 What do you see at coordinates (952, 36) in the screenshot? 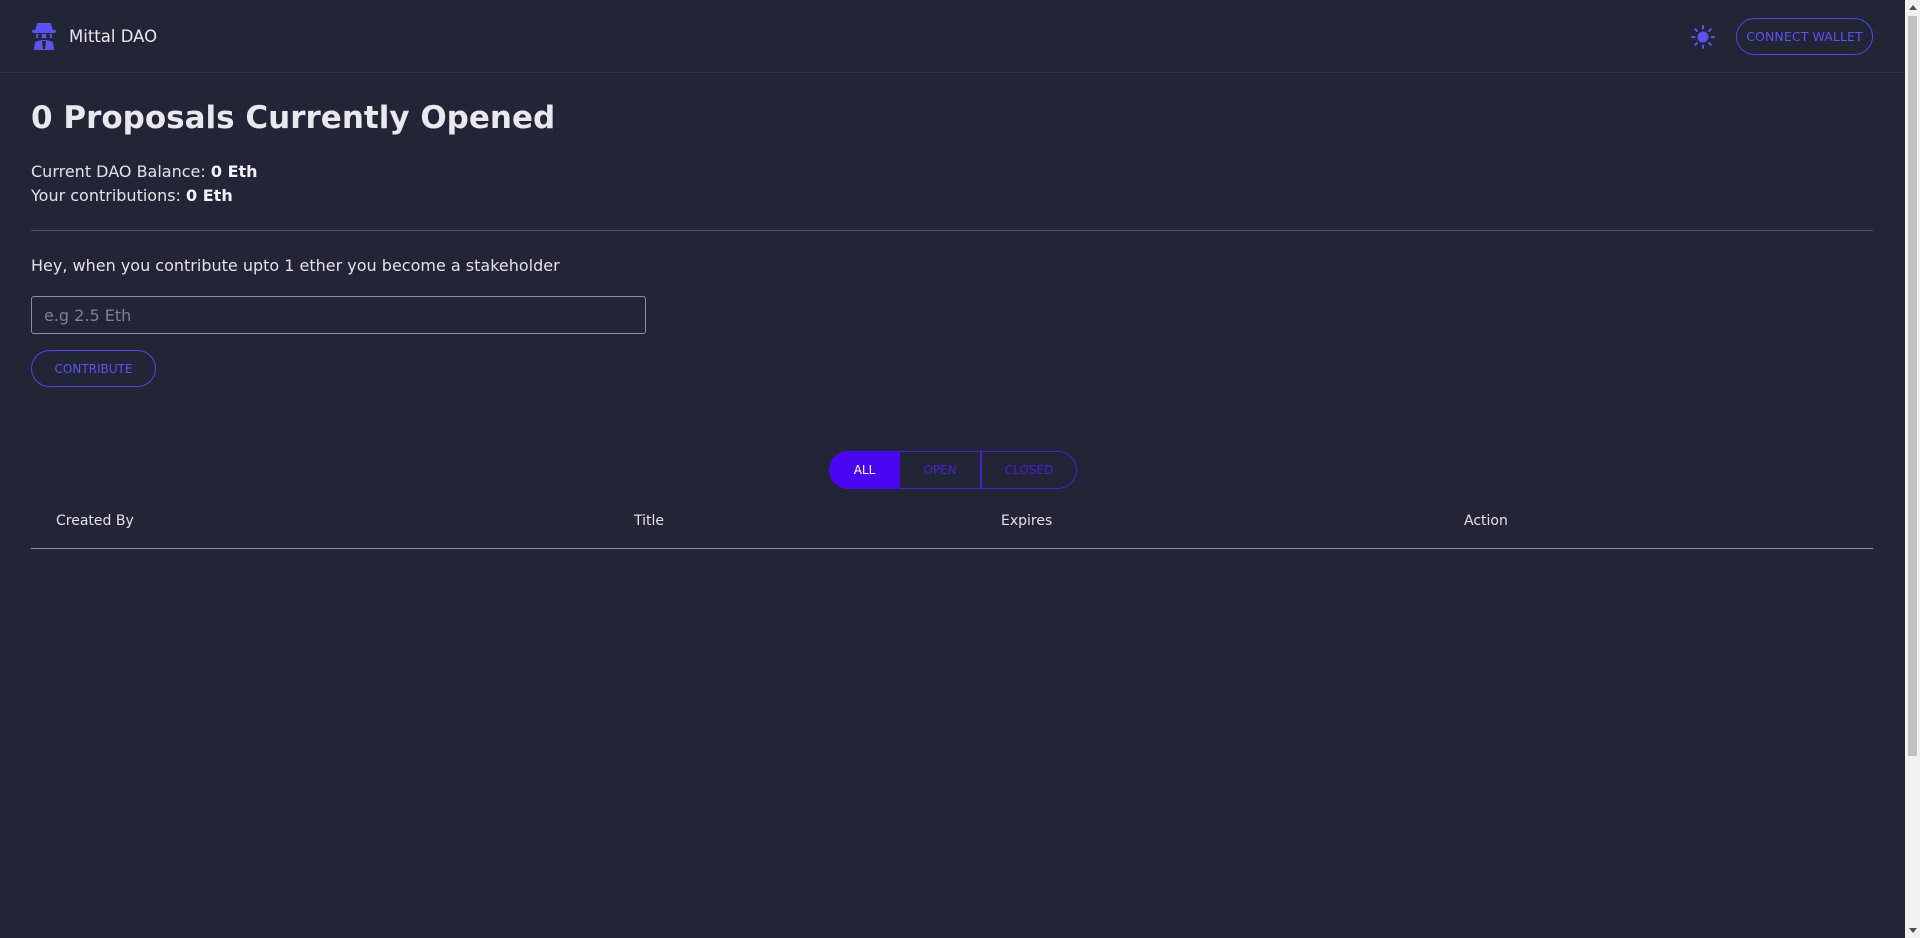
I see `app-header: Mittal DAO CONNECT WALLET` at bounding box center [952, 36].